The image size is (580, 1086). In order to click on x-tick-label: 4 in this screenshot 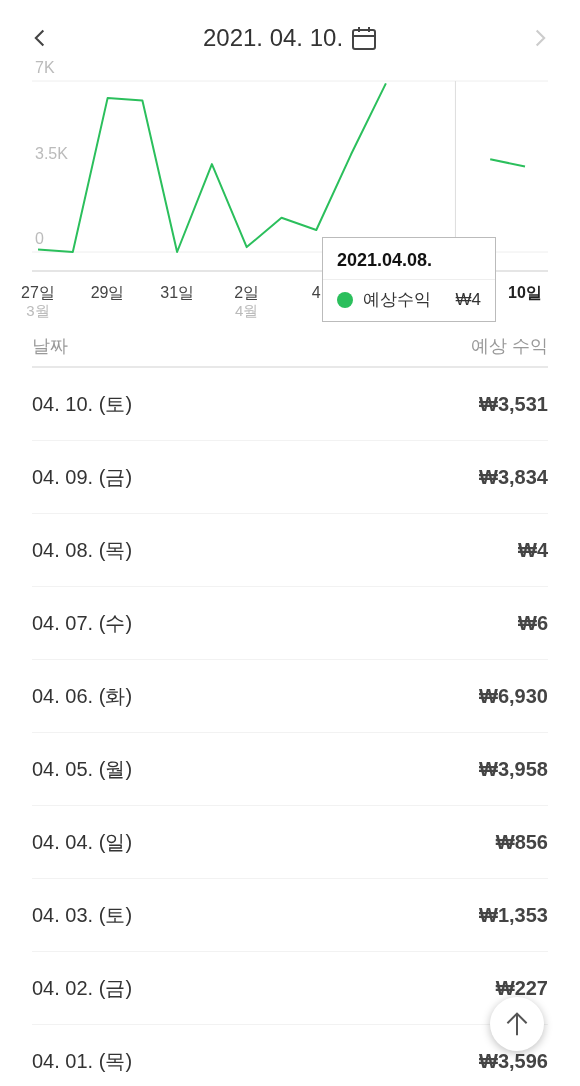, I will do `click(316, 292)`.